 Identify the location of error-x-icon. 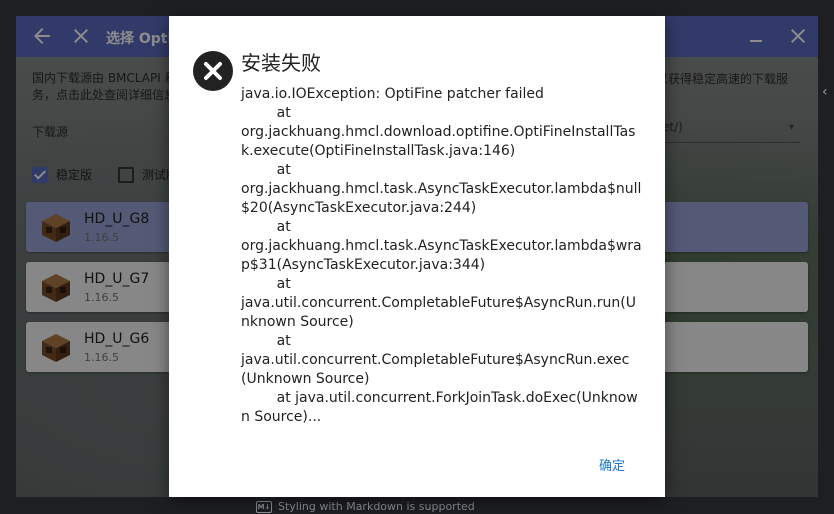
(213, 71).